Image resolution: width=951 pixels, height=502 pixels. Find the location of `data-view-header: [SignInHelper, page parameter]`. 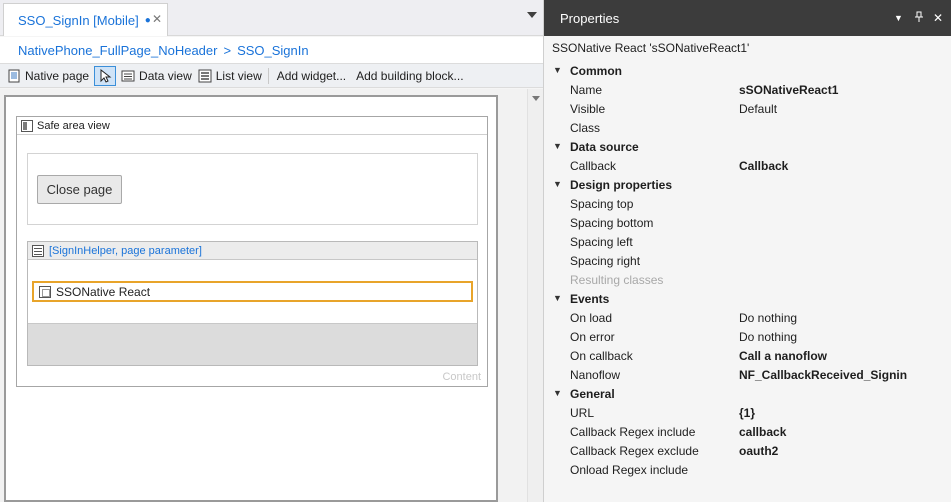

data-view-header: [SignInHelper, page parameter] is located at coordinates (252, 251).